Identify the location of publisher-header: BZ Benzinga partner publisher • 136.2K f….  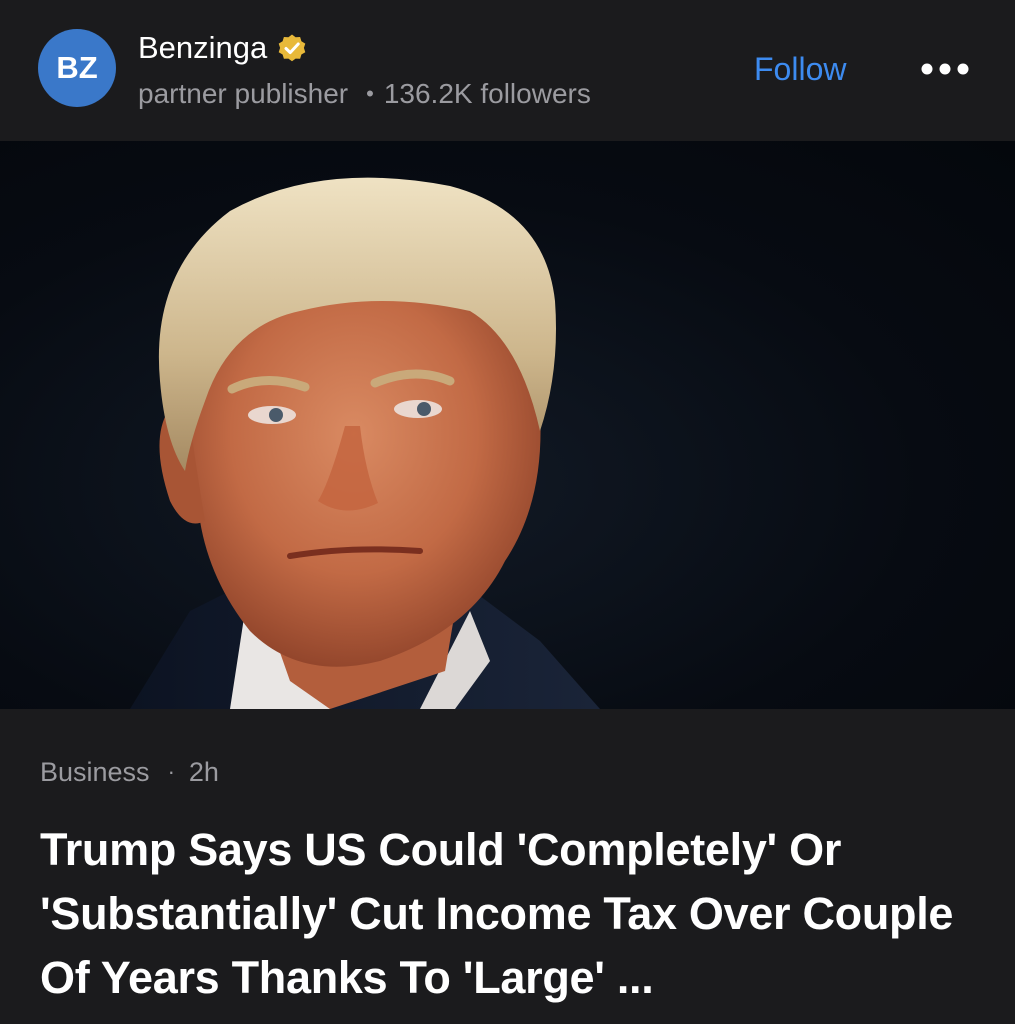
(507, 70).